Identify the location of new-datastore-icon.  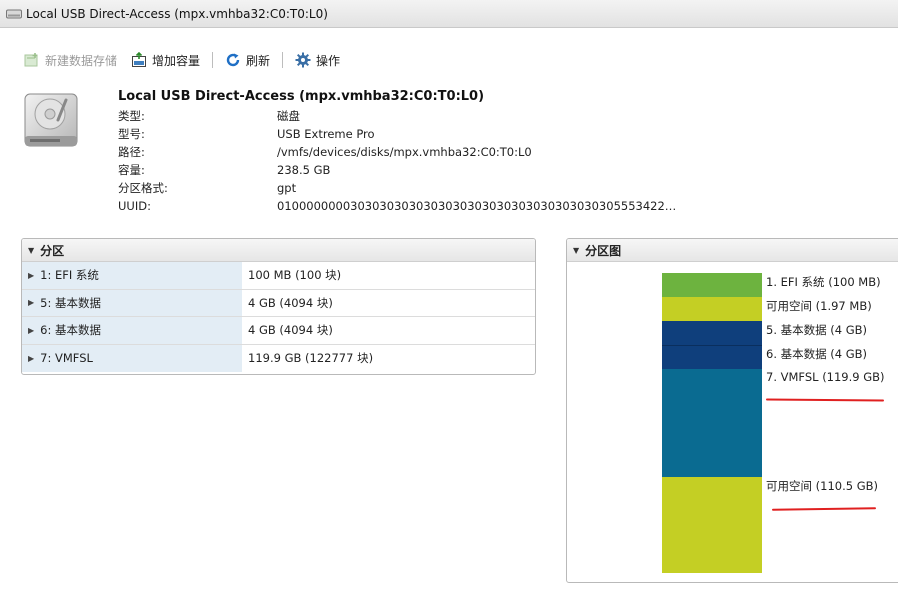
(32, 60).